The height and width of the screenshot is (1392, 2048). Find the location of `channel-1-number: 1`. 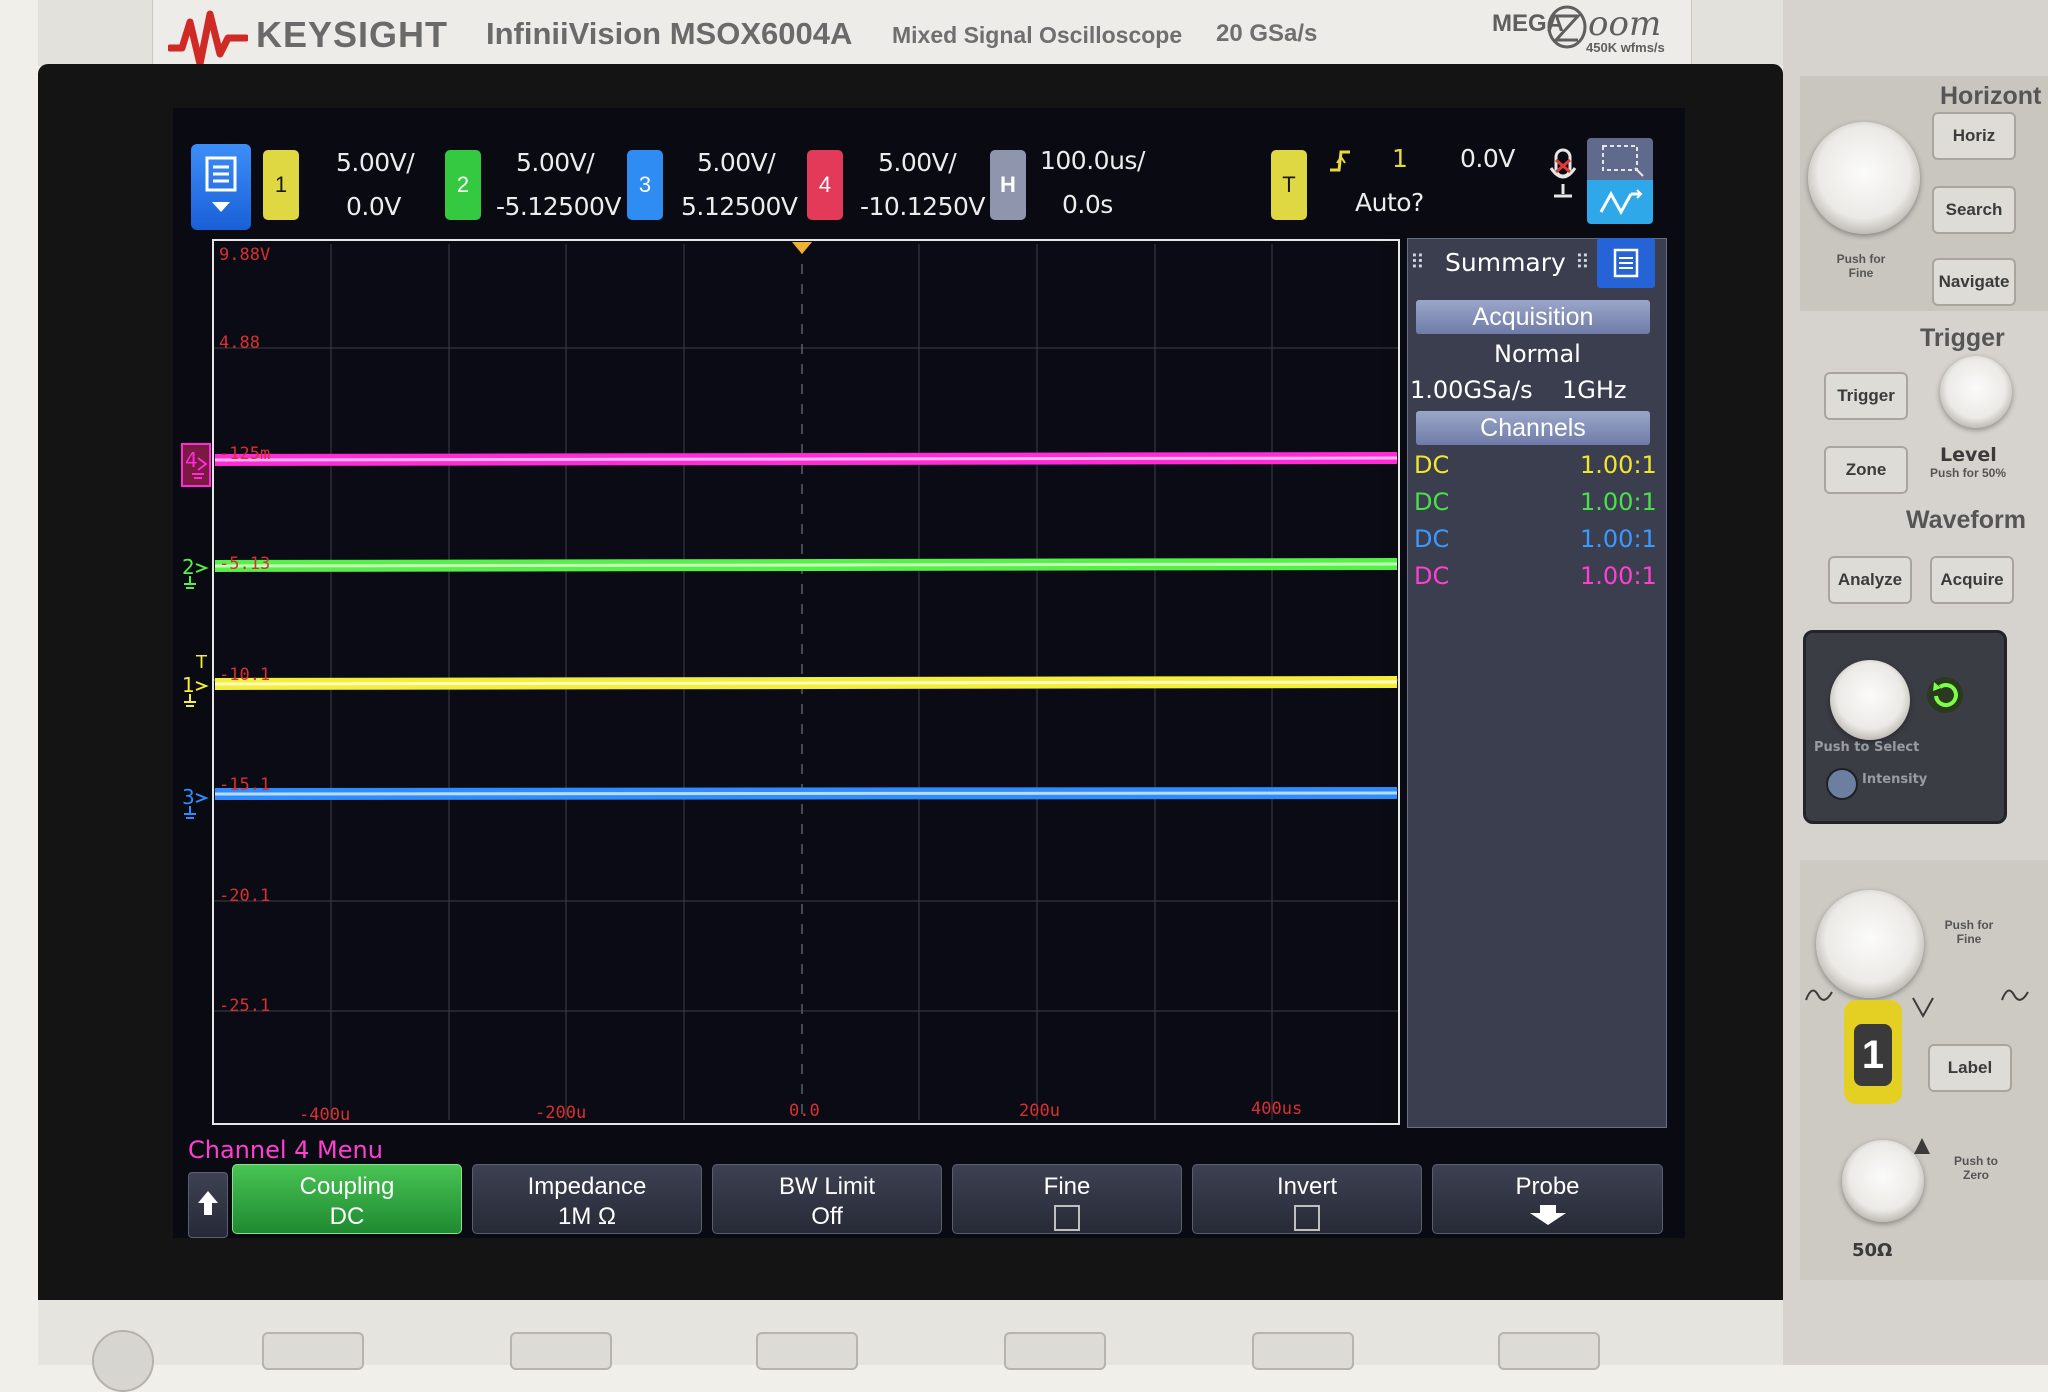

channel-1-number: 1 is located at coordinates (281, 184).